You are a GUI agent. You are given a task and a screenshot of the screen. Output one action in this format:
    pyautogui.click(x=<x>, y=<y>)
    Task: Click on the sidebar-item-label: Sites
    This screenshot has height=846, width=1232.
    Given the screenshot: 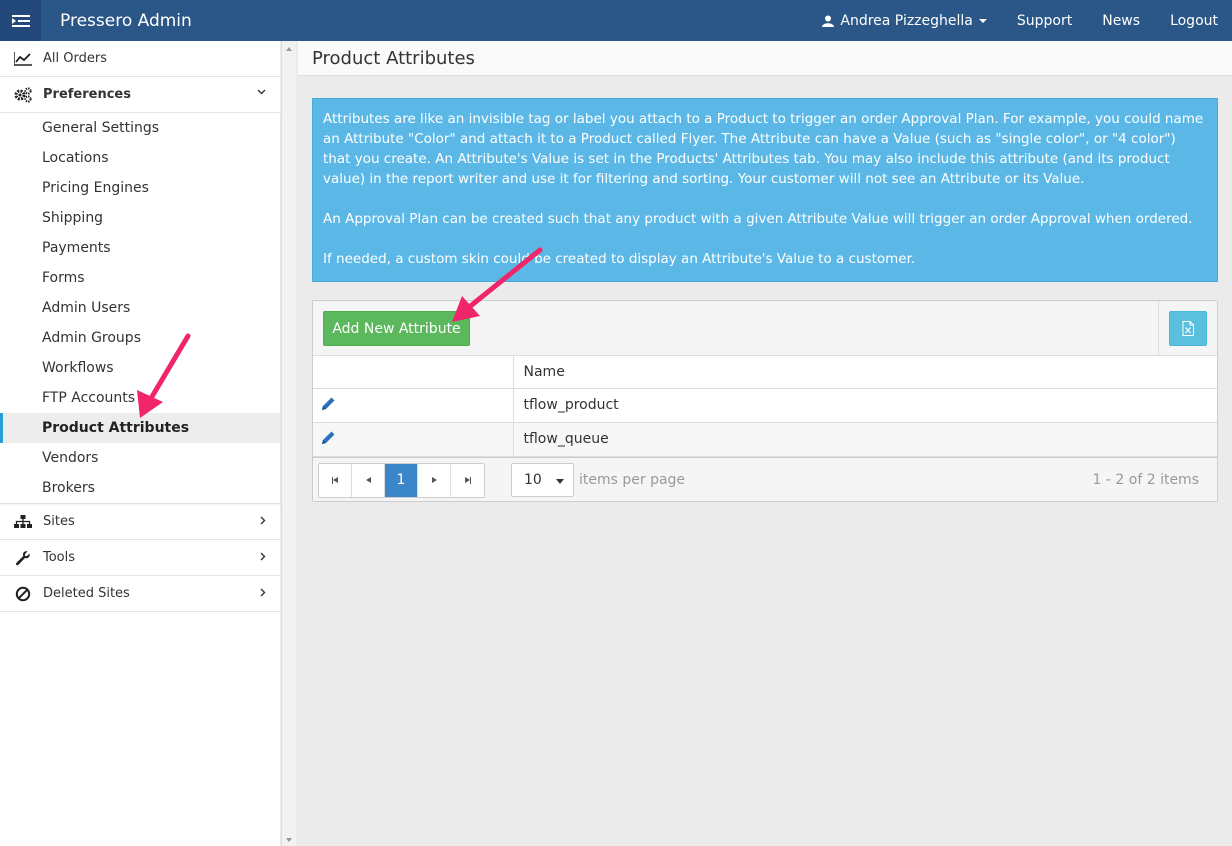 What is the action you would take?
    pyautogui.click(x=59, y=521)
    